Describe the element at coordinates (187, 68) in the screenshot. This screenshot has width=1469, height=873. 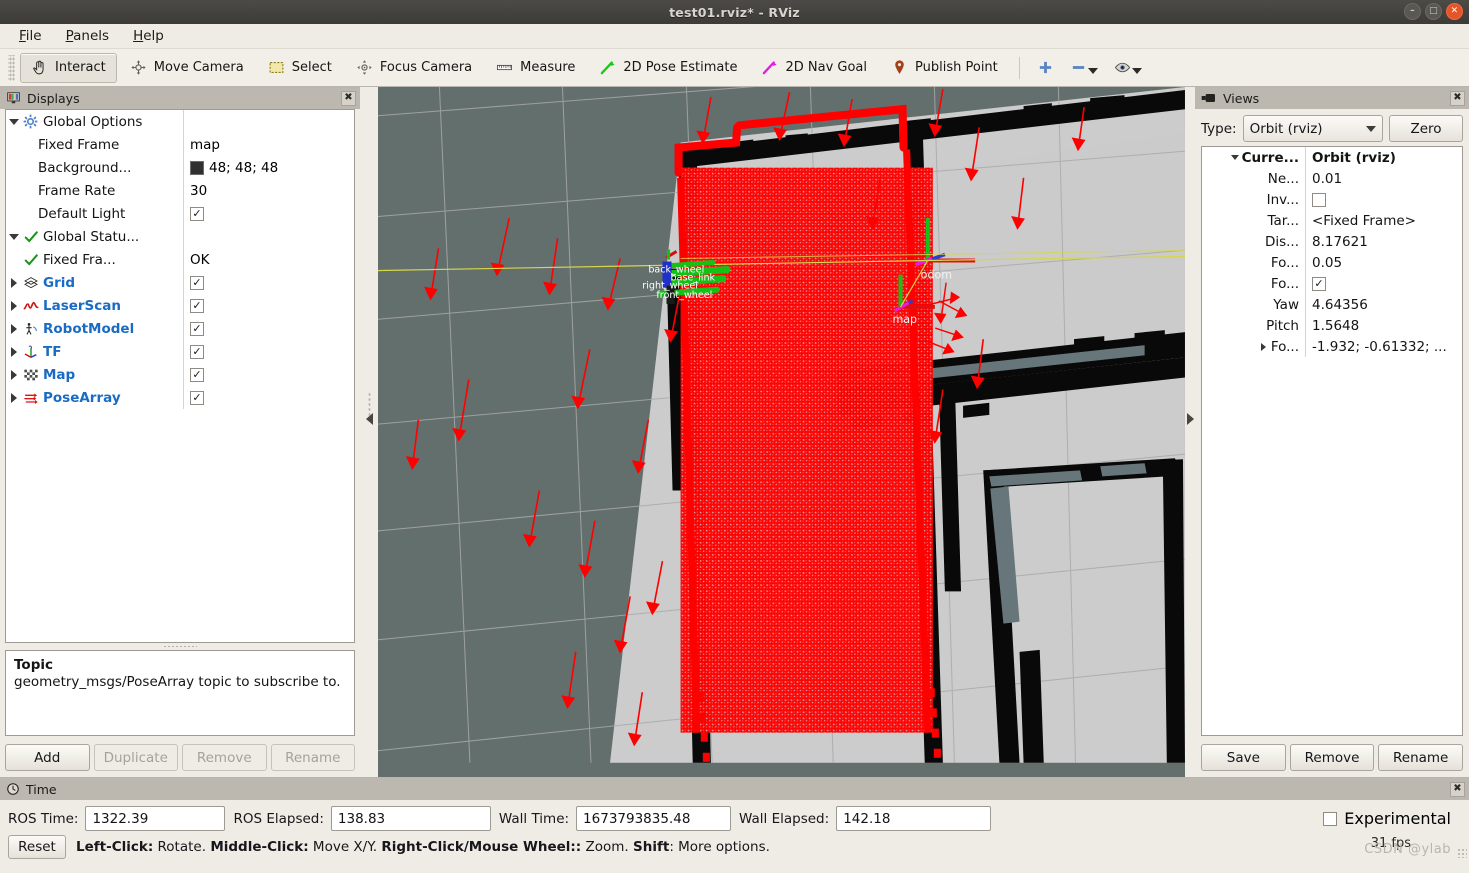
I see `tool-move-camera: Move Camera` at that location.